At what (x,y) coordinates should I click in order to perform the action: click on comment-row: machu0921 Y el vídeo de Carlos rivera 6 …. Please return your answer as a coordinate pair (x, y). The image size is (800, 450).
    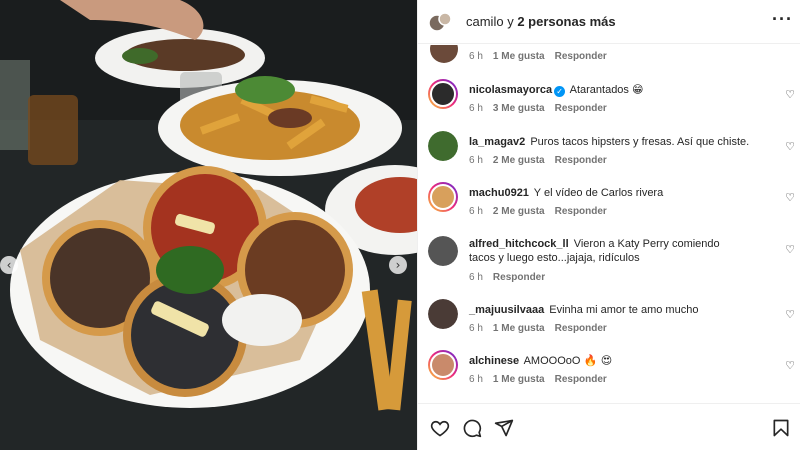
    Looking at the image, I should click on (609, 206).